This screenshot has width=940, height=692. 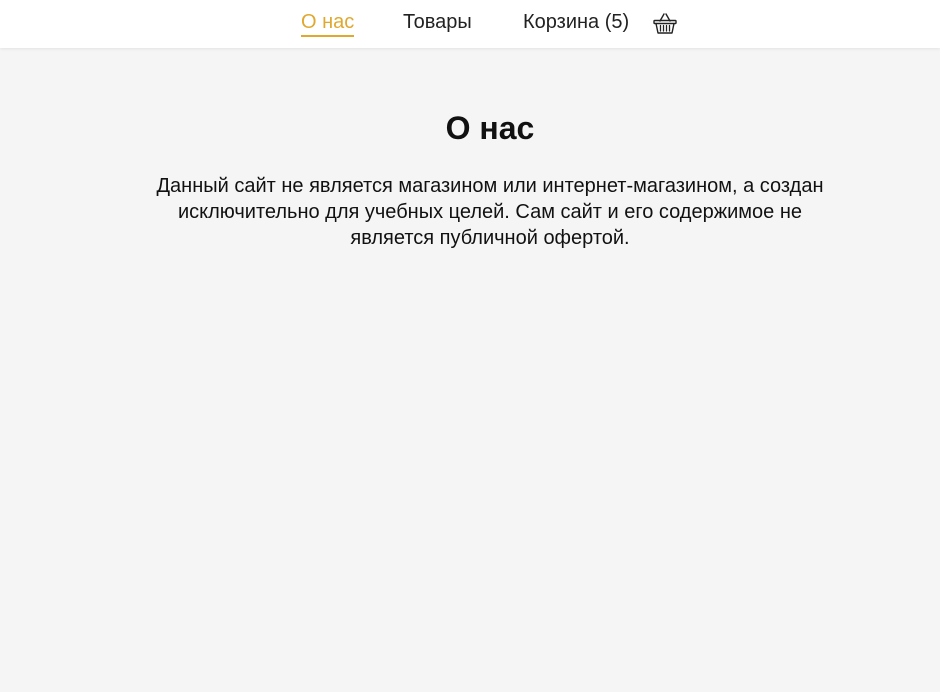 What do you see at coordinates (490, 128) in the screenshot?
I see `page-title: О нас` at bounding box center [490, 128].